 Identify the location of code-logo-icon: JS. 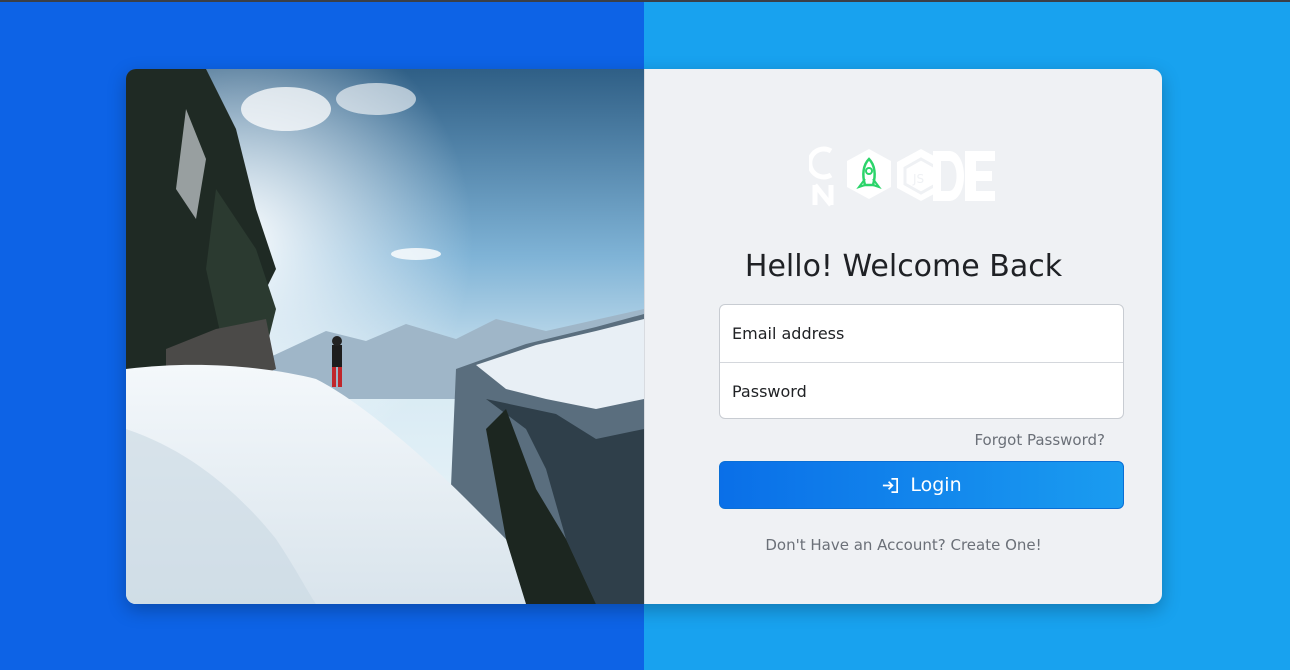
(903, 176).